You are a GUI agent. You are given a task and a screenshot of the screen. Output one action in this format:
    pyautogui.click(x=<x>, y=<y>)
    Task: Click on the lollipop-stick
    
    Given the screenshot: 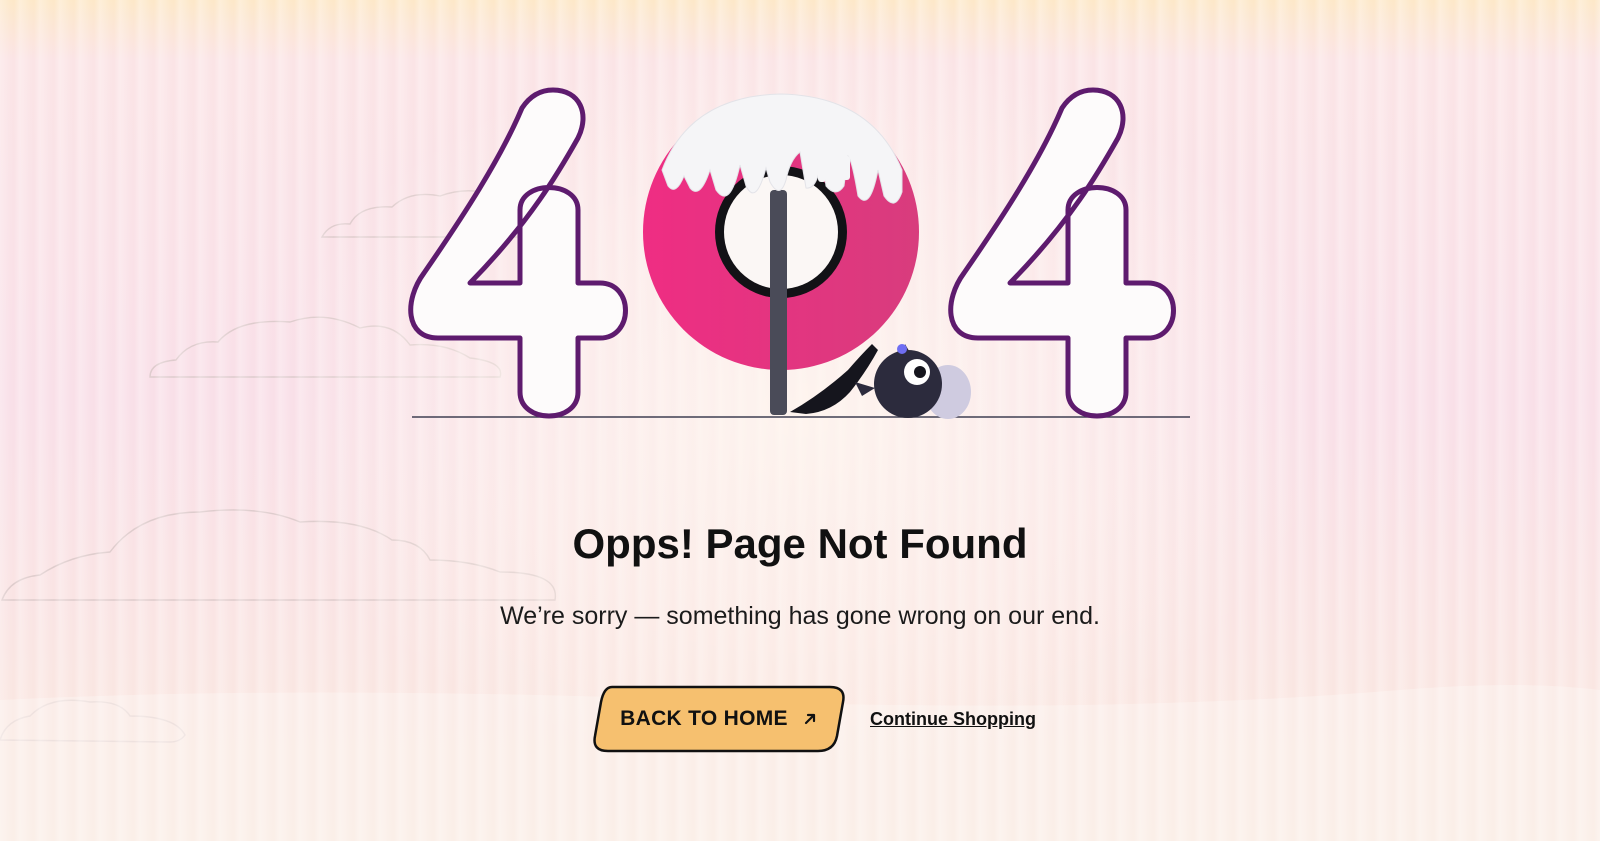 What is the action you would take?
    pyautogui.click(x=778, y=302)
    